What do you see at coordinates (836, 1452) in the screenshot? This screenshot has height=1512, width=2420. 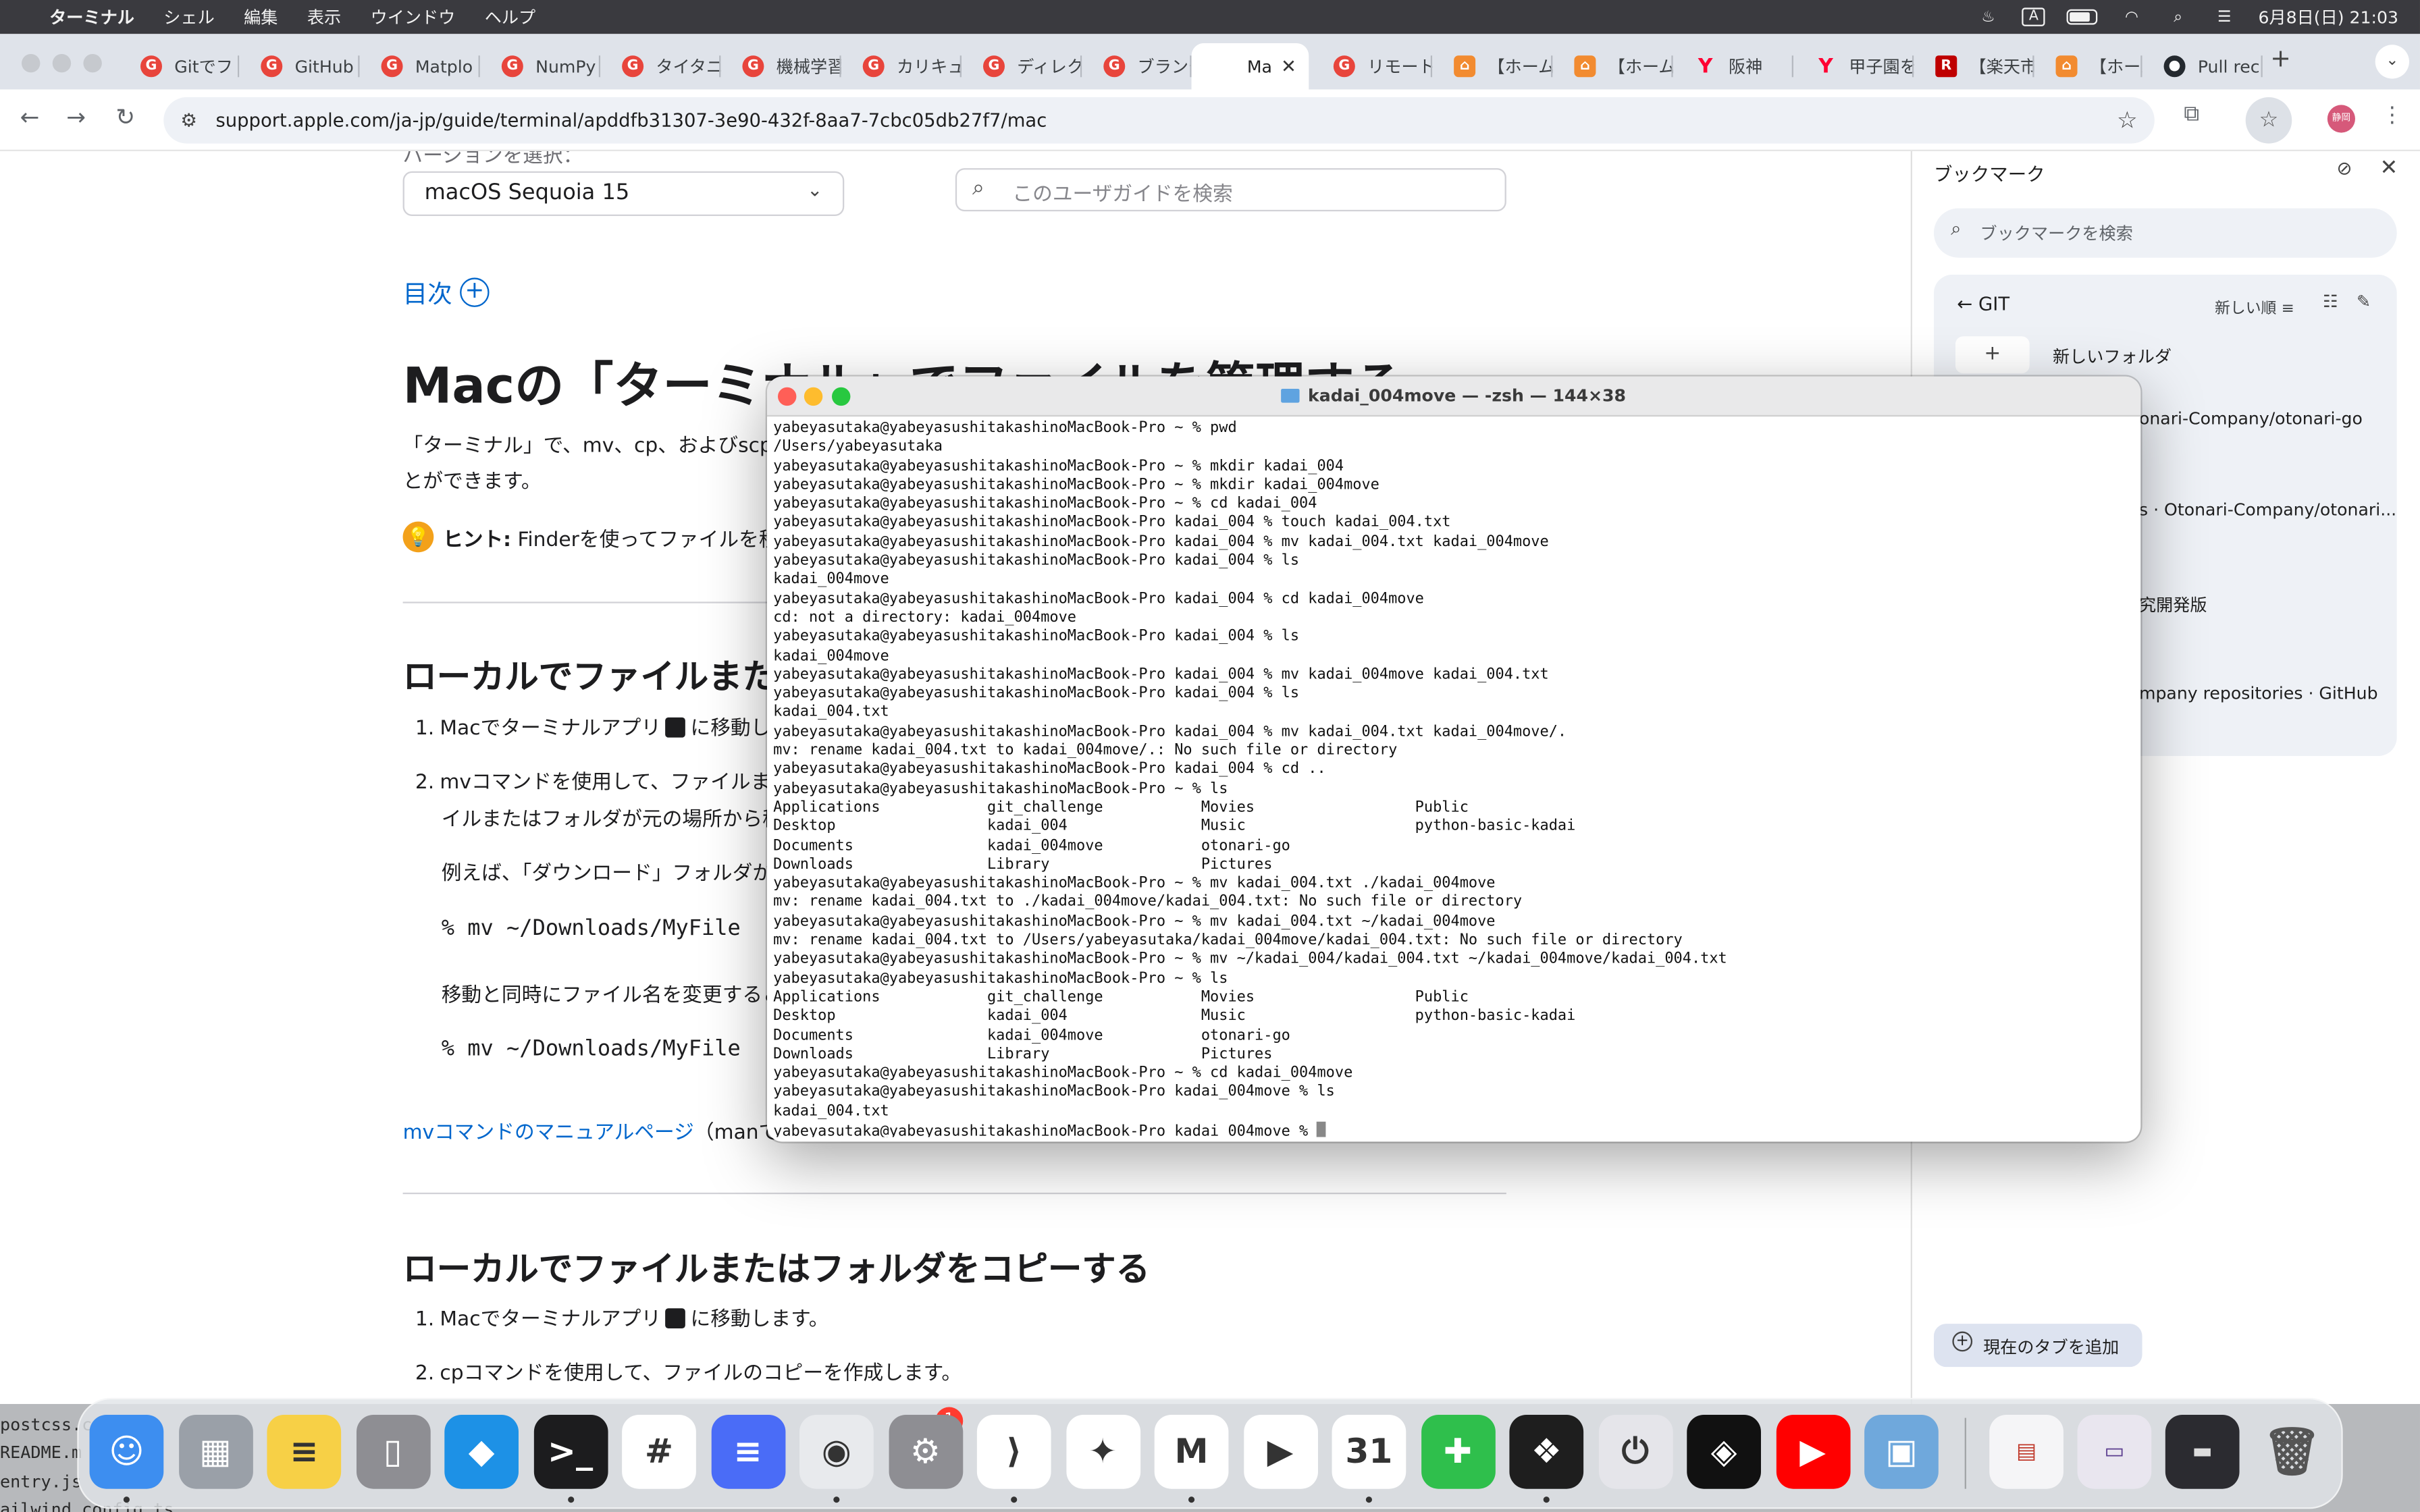 I see `chrome-icon: ◉` at bounding box center [836, 1452].